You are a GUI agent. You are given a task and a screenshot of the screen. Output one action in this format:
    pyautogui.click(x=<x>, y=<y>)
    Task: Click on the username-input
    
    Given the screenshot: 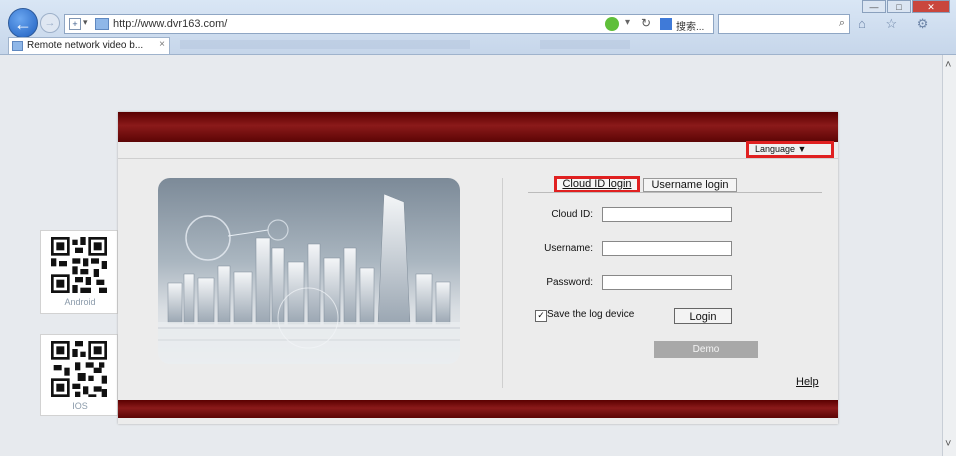 What is the action you would take?
    pyautogui.click(x=667, y=248)
    